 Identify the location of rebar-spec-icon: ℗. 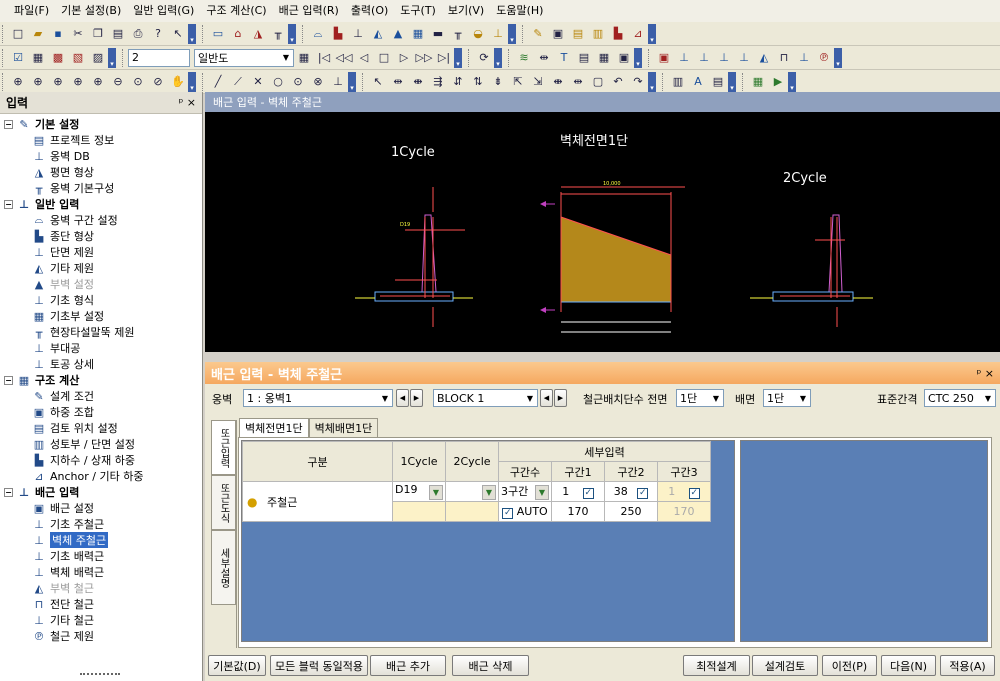
(824, 58).